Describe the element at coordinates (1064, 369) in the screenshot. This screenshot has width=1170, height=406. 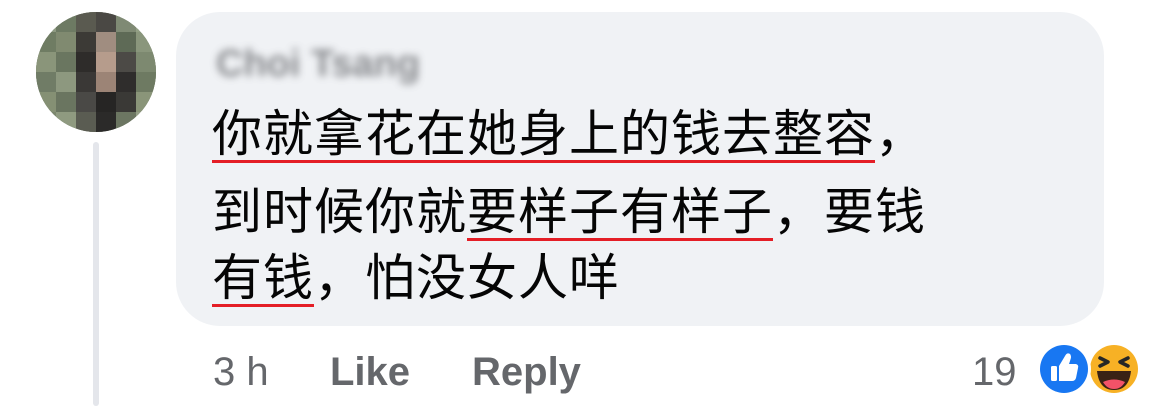
I see `like-icon` at that location.